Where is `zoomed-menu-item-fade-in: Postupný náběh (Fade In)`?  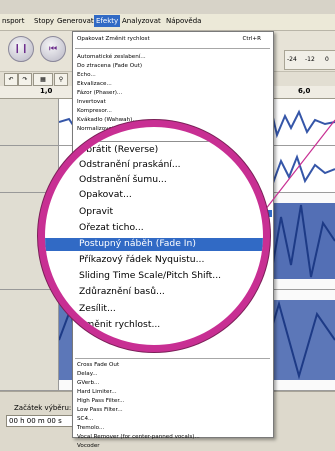 zoomed-menu-item-fade-in: Postupný náběh (Fade In) is located at coordinates (154, 244).